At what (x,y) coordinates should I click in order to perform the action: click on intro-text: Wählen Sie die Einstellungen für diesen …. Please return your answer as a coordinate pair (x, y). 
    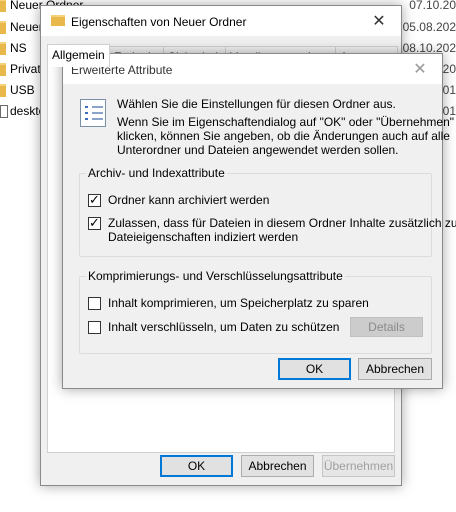
    Looking at the image, I should click on (256, 104).